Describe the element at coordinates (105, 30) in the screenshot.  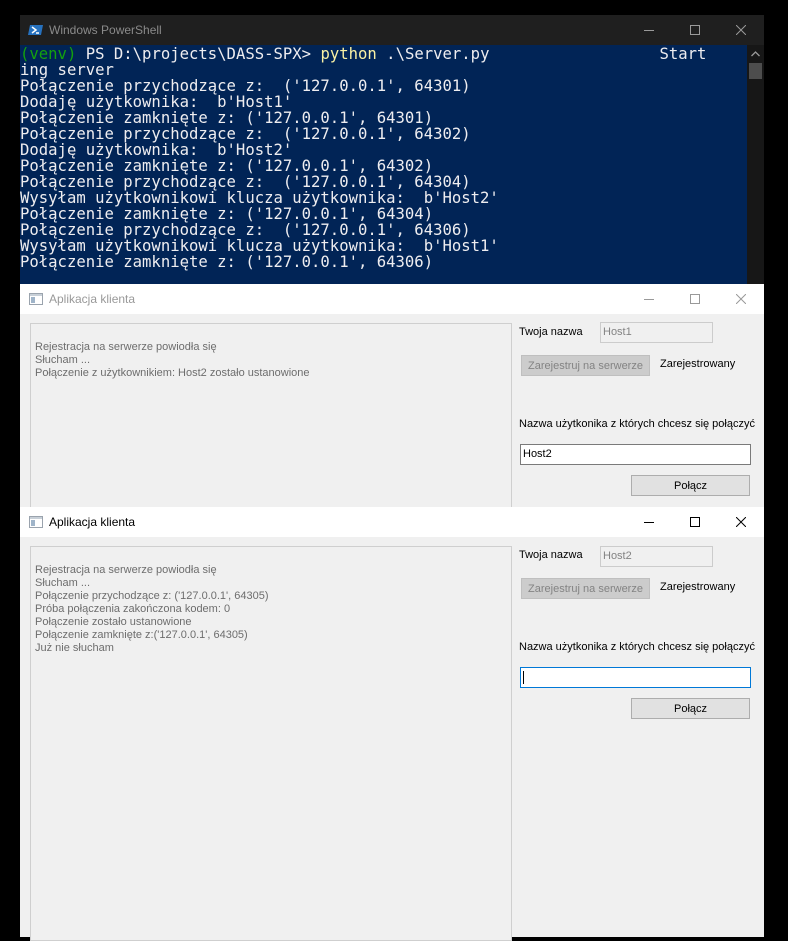
I see `window-title: Windows PowerShell` at that location.